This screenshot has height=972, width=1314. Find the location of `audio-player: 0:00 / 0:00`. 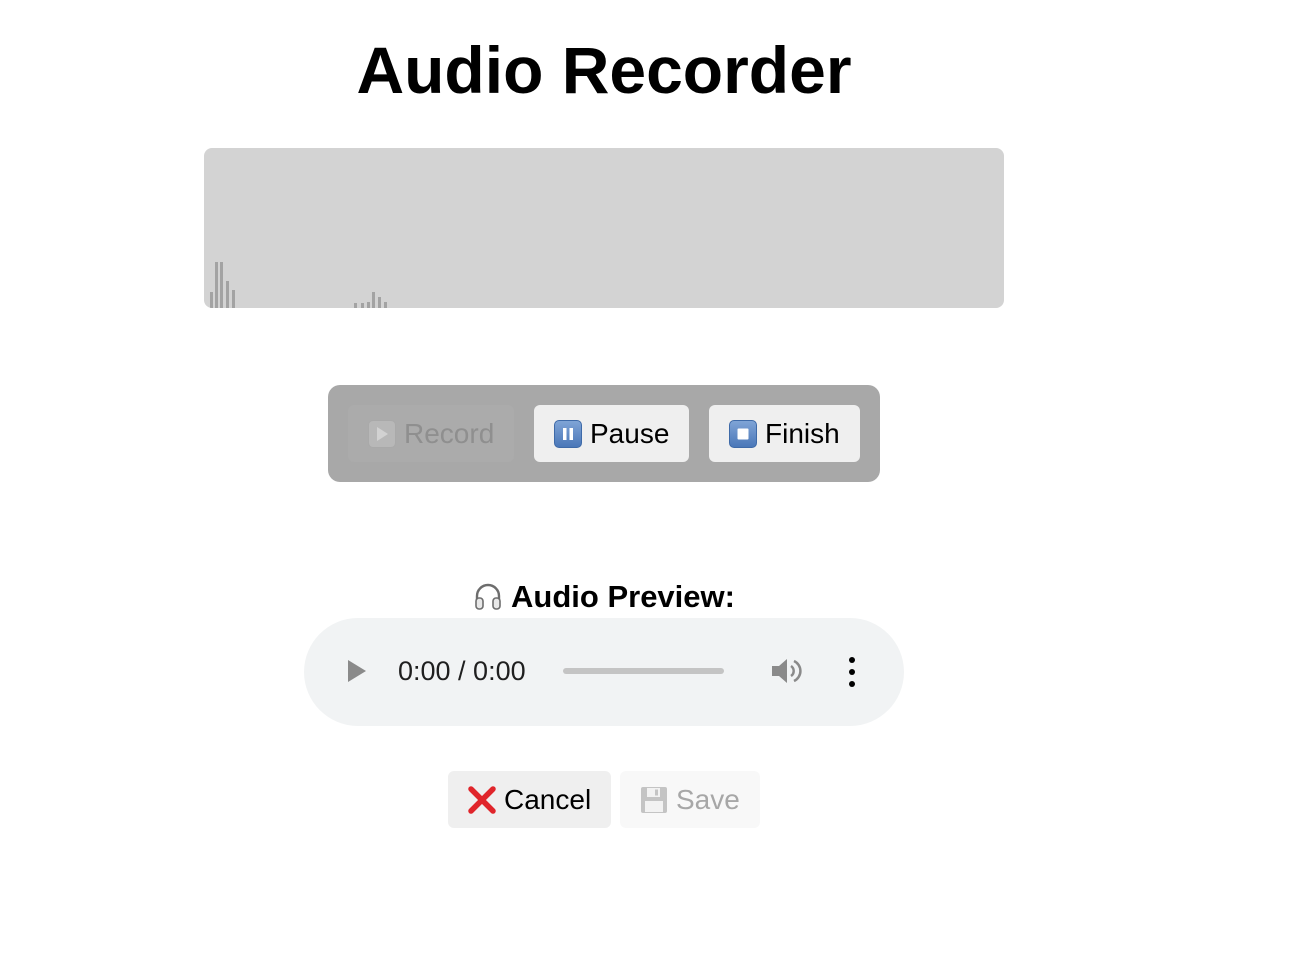

audio-player: 0:00 / 0:00 is located at coordinates (604, 672).